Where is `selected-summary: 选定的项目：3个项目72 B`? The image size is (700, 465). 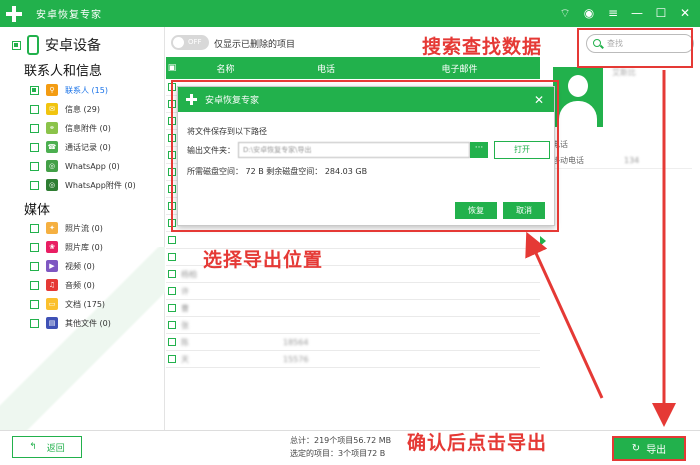
selected-summary: 选定的项目：3个项目72 B is located at coordinates (338, 453).